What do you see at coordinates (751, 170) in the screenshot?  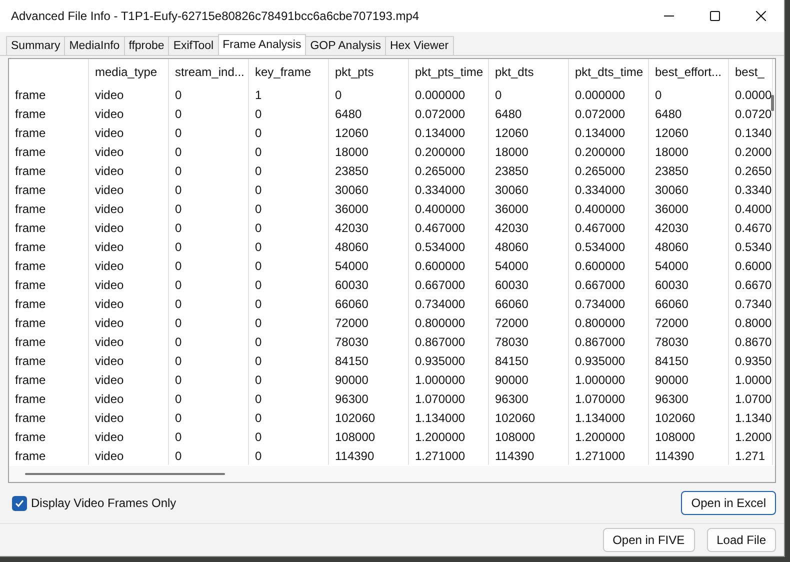 I see `table-cell: 0.2650` at bounding box center [751, 170].